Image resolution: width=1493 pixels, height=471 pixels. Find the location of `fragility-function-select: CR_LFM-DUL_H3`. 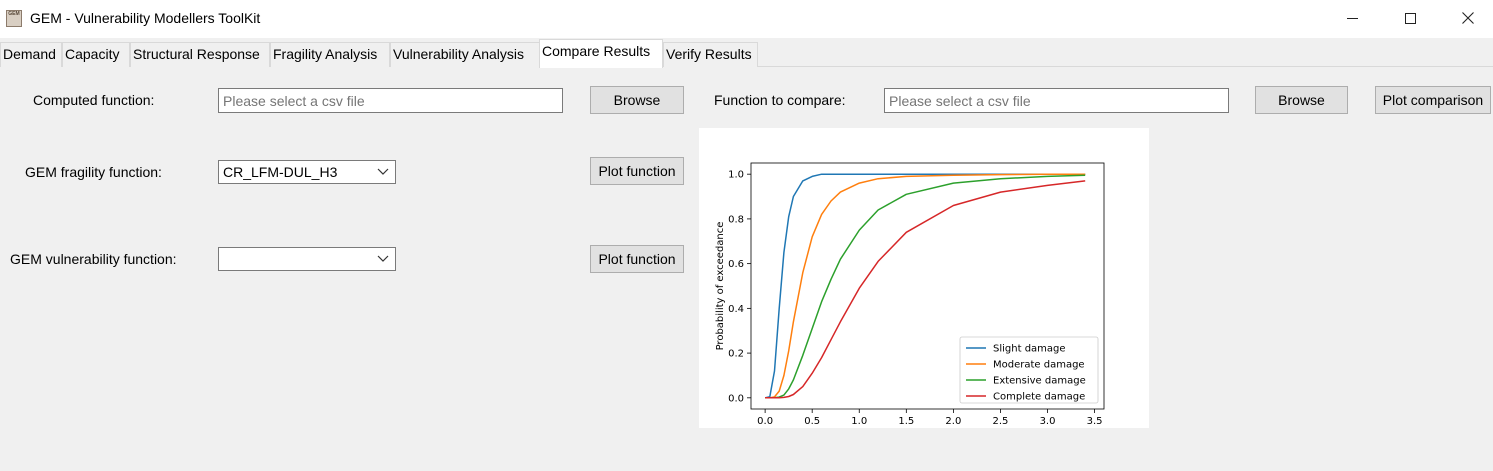

fragility-function-select: CR_LFM-DUL_H3 is located at coordinates (307, 172).